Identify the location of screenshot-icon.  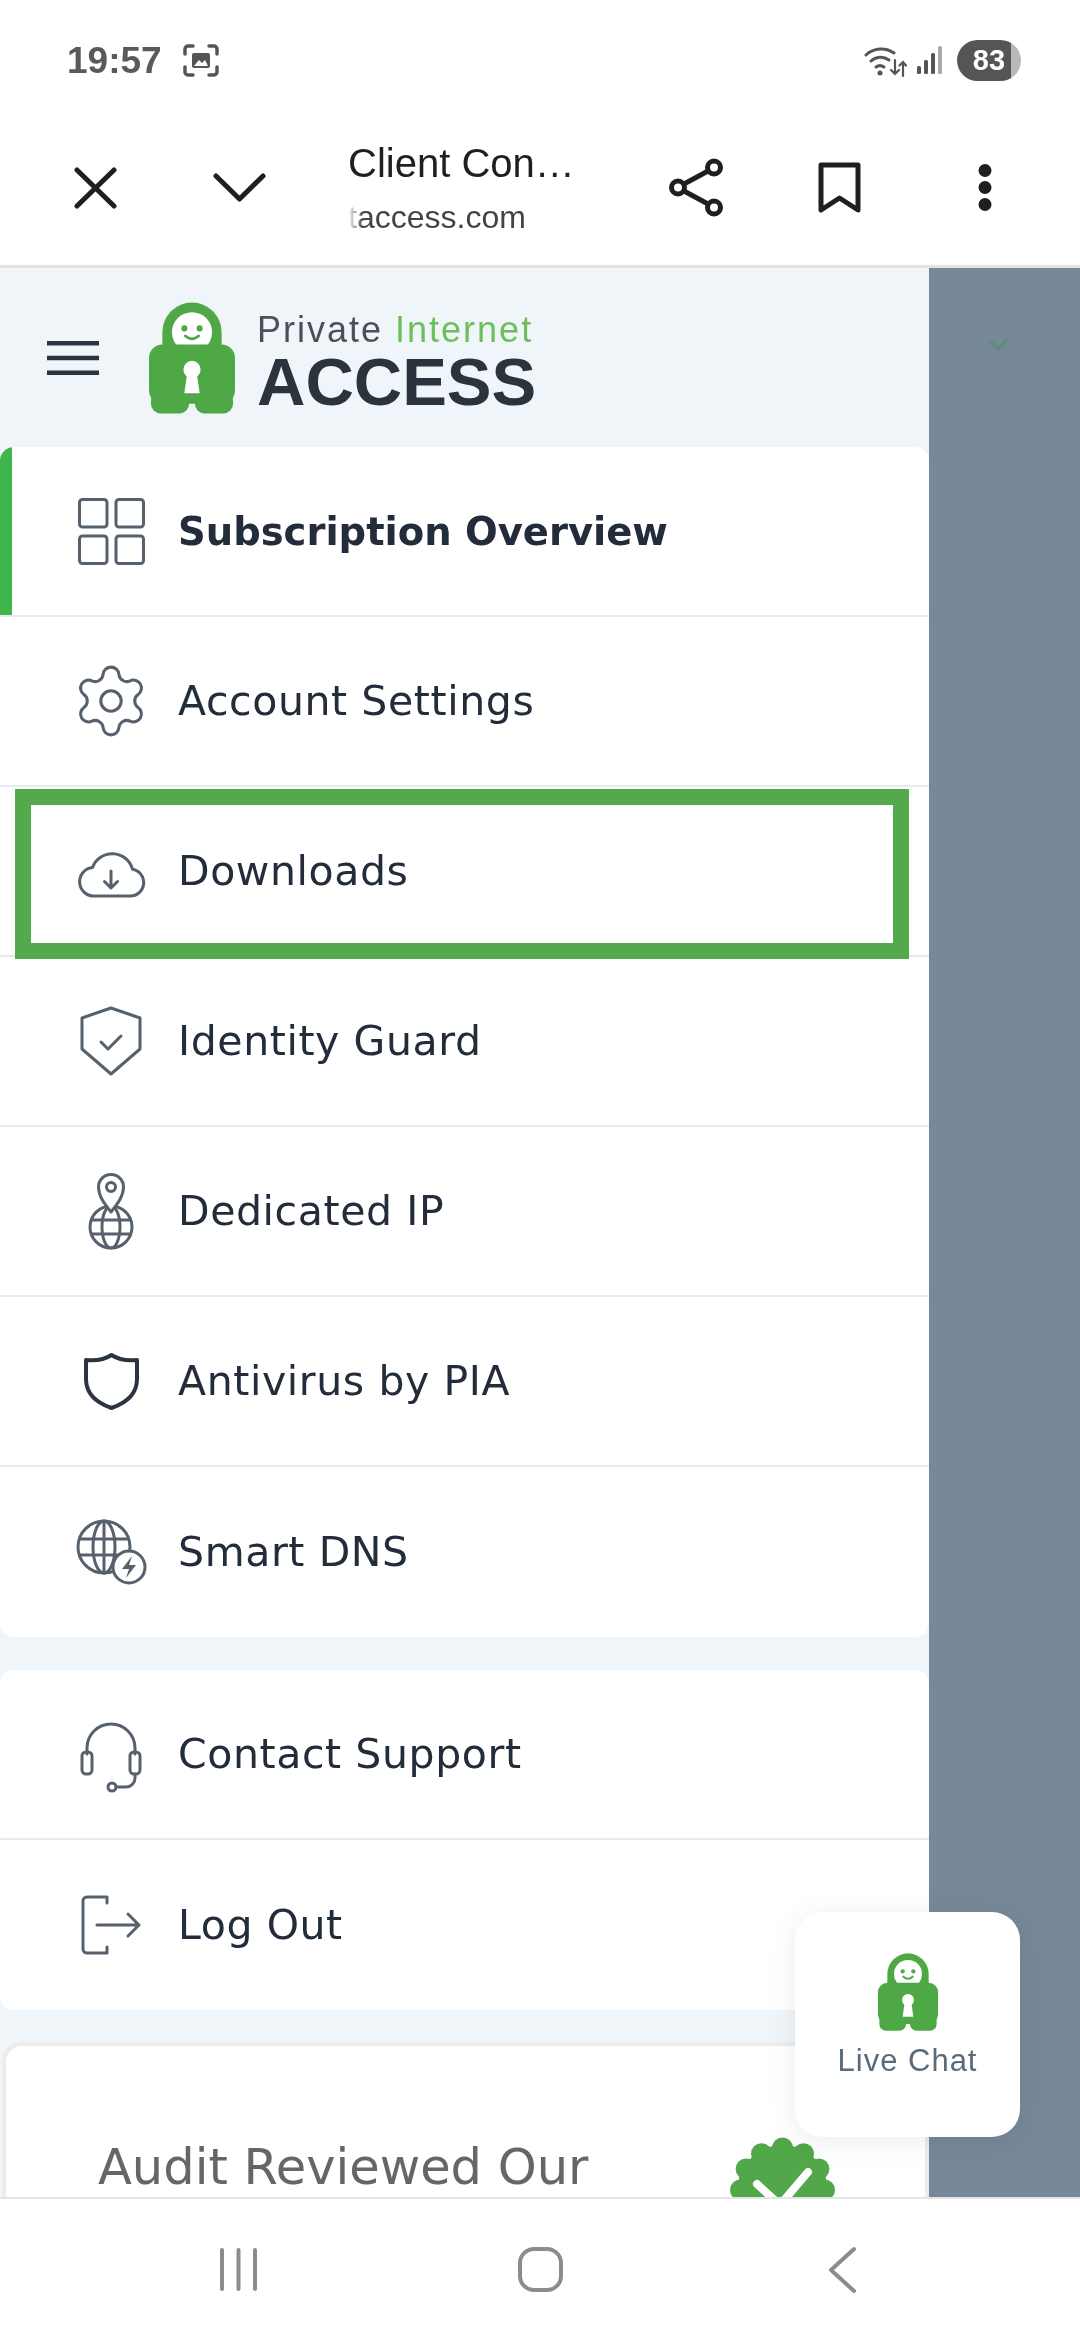
(200, 60).